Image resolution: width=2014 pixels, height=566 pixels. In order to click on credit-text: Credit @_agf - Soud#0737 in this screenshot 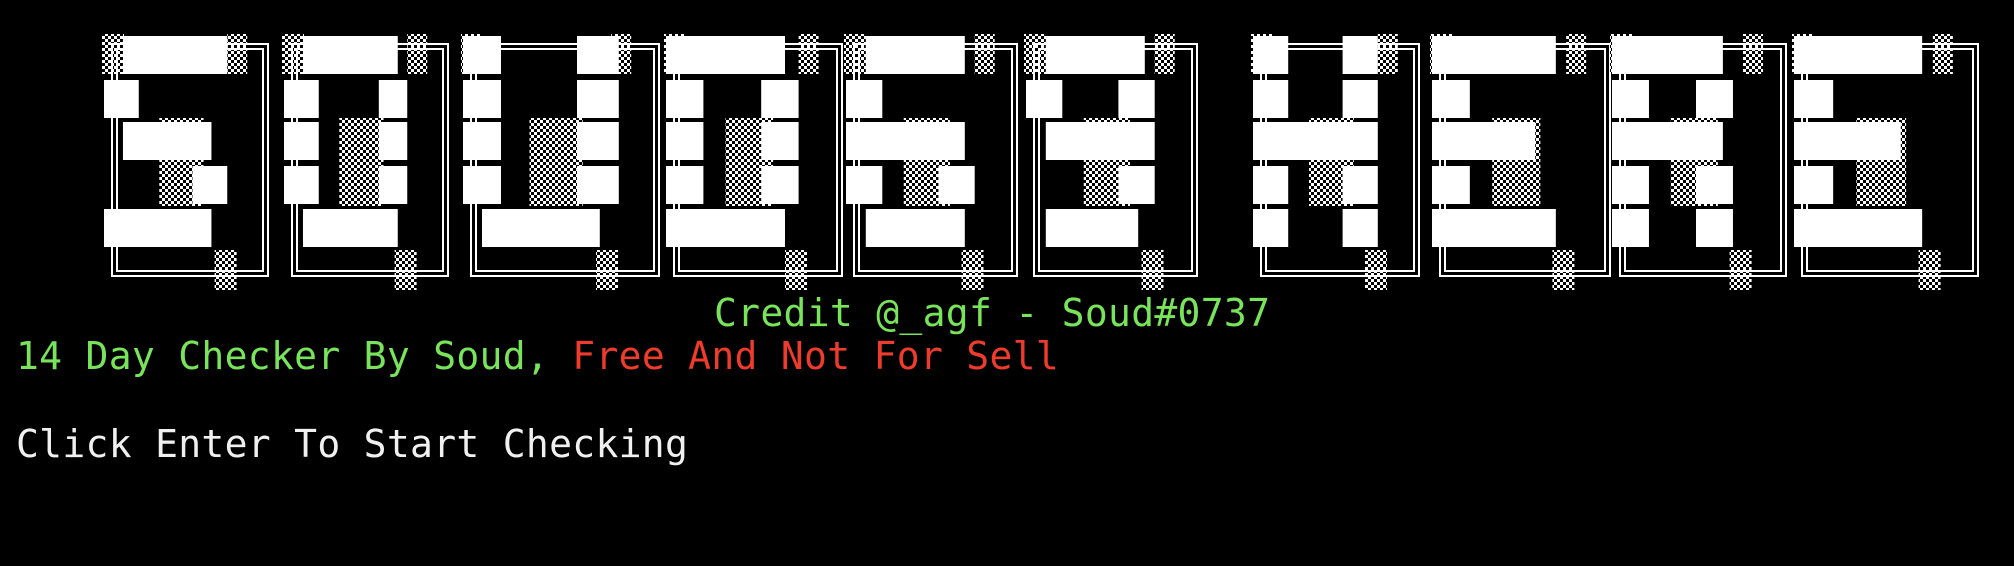, I will do `click(992, 313)`.